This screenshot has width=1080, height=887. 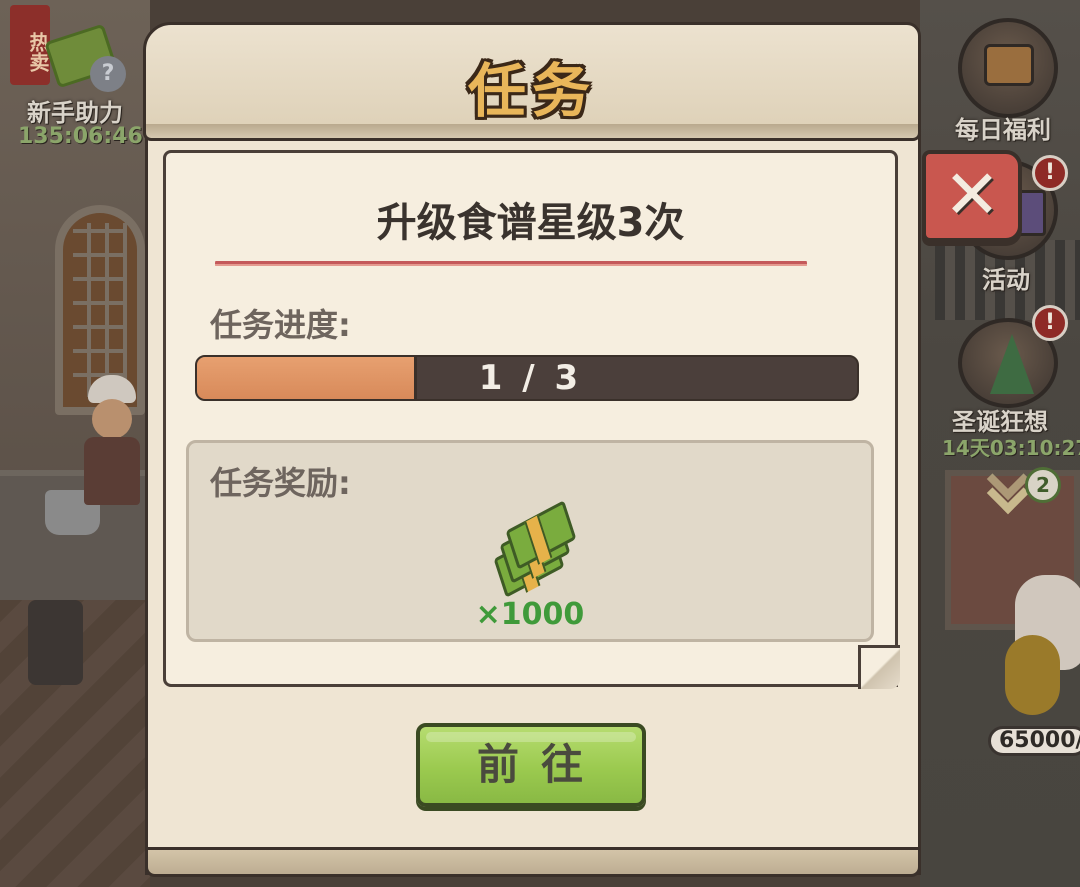 I want to click on modal-title: 任务, so click(x=531, y=91).